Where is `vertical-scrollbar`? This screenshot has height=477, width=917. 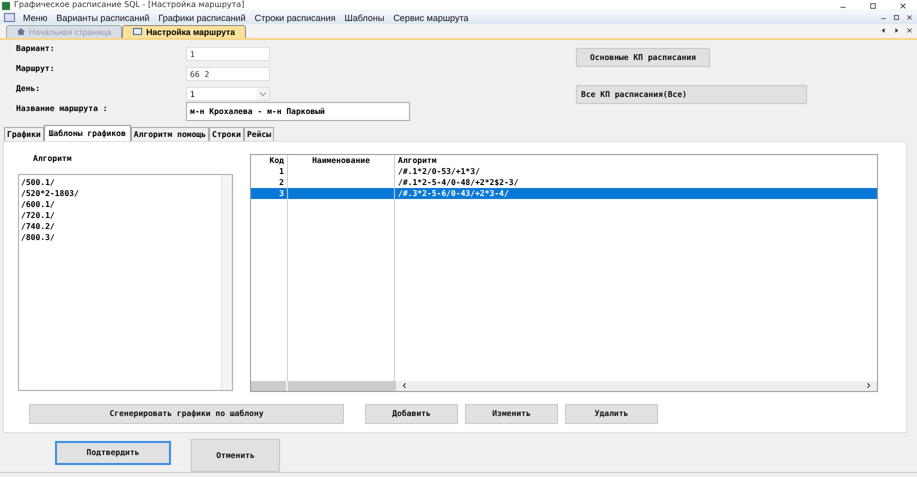
vertical-scrollbar is located at coordinates (226, 282).